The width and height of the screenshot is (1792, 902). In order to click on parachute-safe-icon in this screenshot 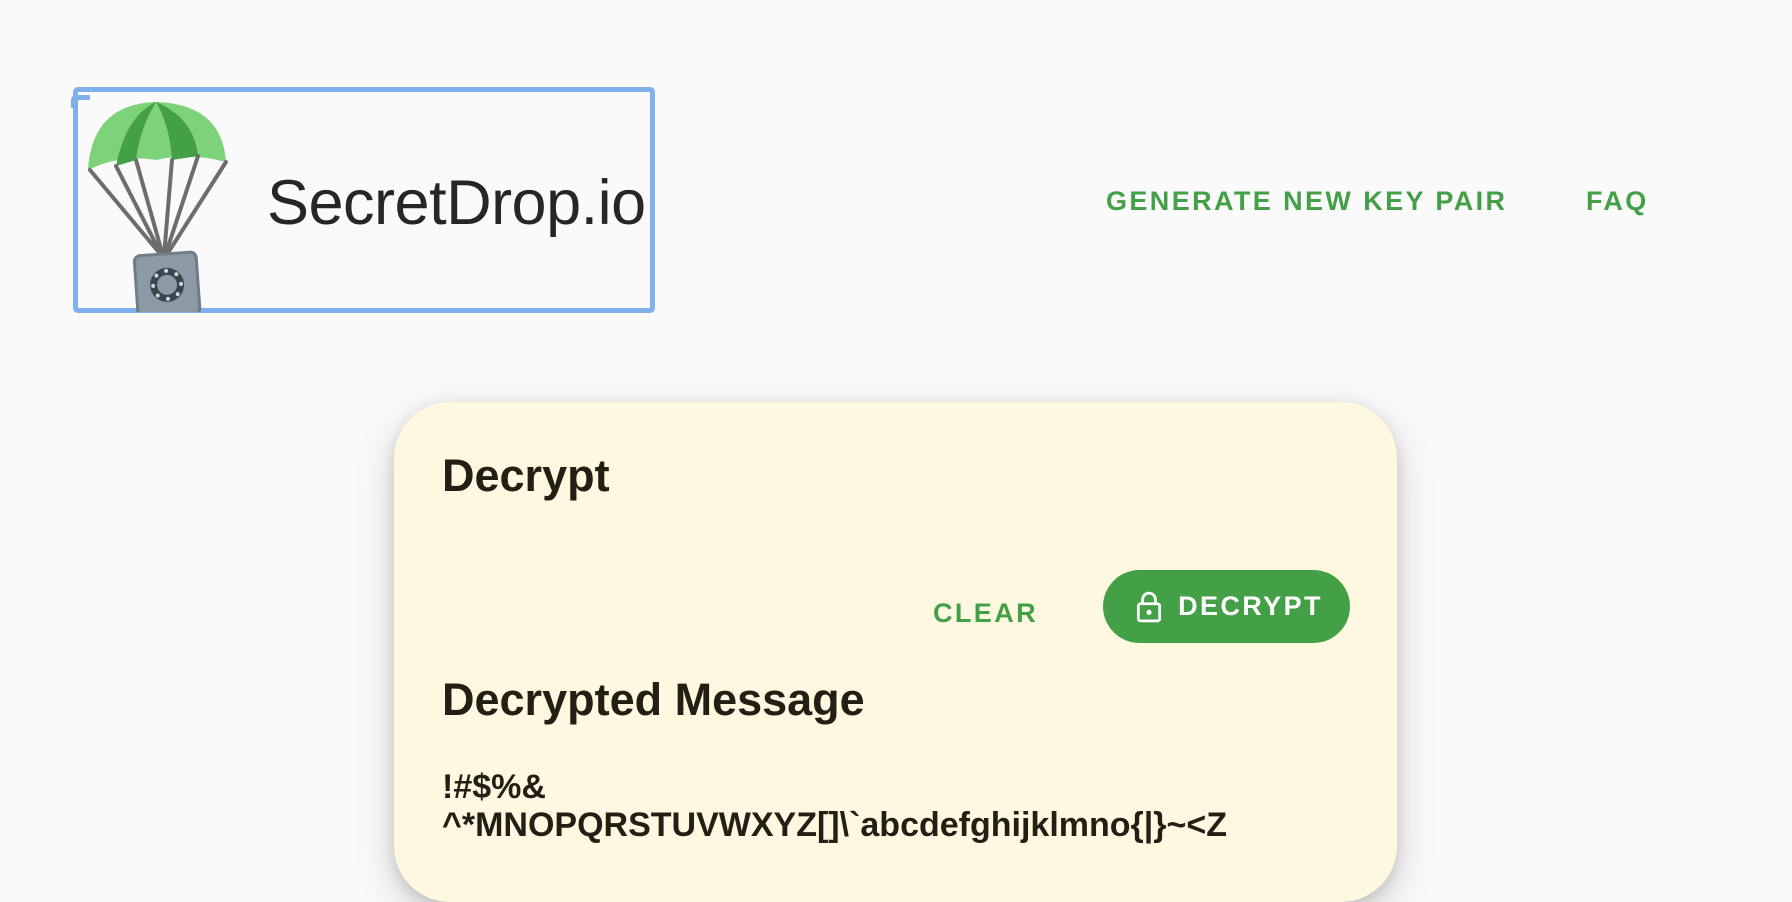, I will do `click(158, 207)`.